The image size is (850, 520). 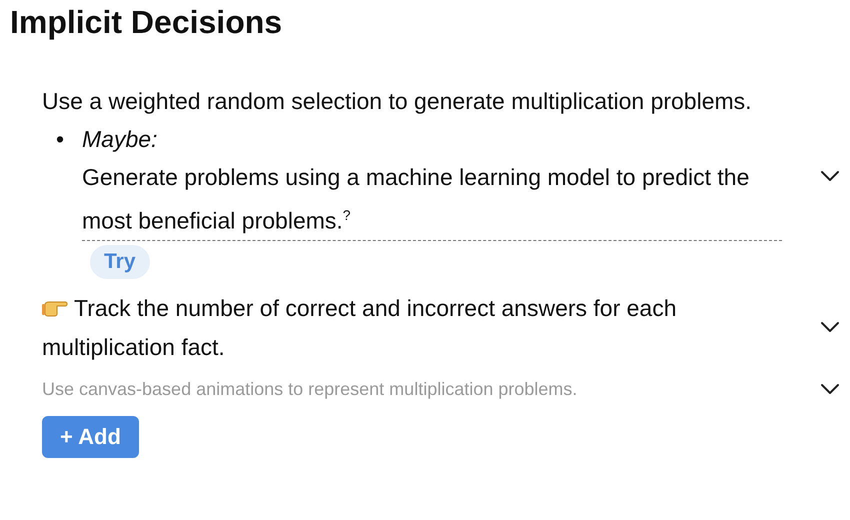 What do you see at coordinates (90, 437) in the screenshot?
I see `add-button: + Add` at bounding box center [90, 437].